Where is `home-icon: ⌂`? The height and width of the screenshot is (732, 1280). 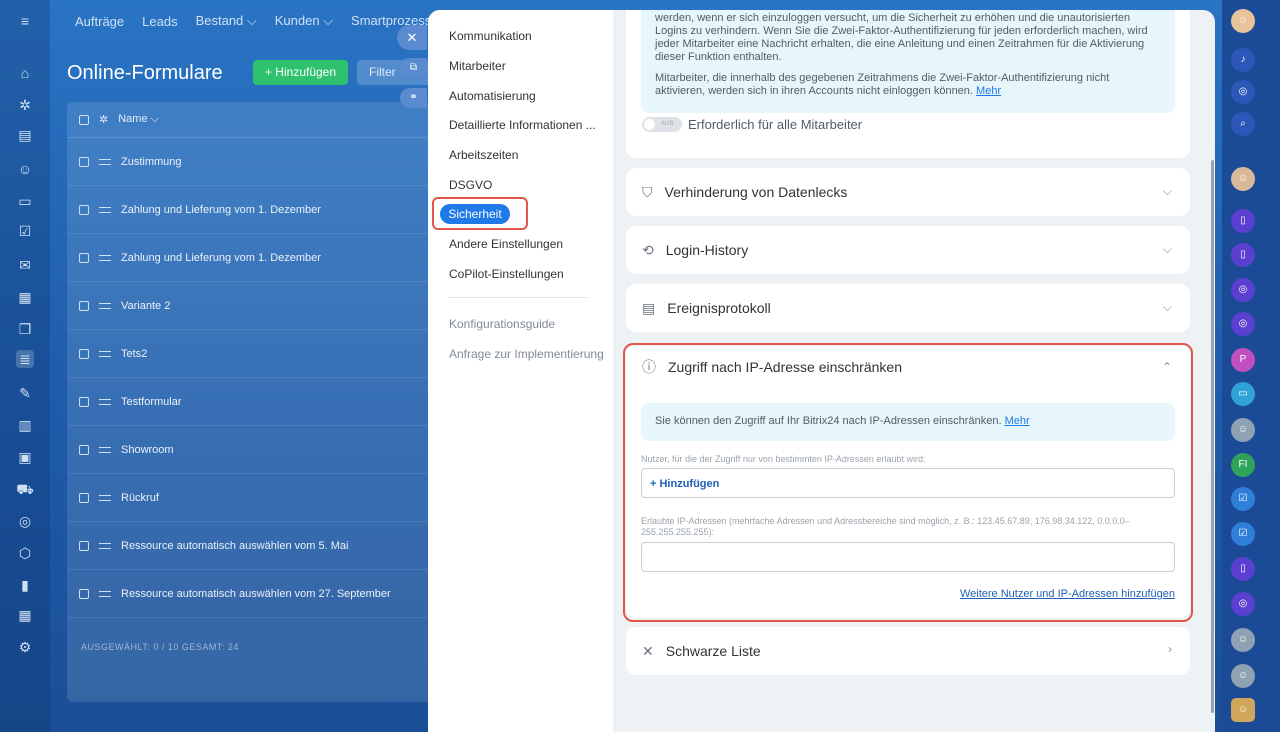
home-icon: ⌂ is located at coordinates (25, 73).